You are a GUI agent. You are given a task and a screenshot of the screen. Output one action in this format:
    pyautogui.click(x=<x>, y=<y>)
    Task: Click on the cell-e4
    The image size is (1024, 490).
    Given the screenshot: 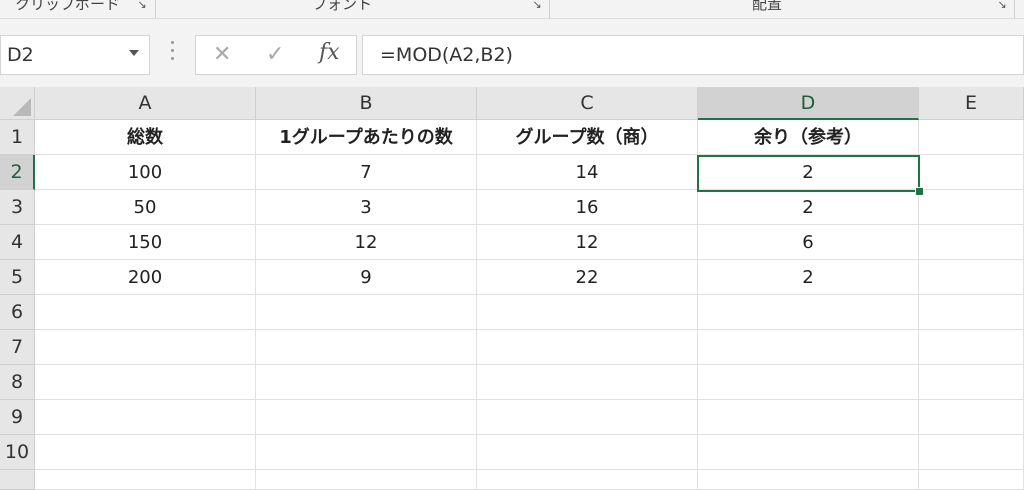 What is the action you would take?
    pyautogui.click(x=971, y=242)
    